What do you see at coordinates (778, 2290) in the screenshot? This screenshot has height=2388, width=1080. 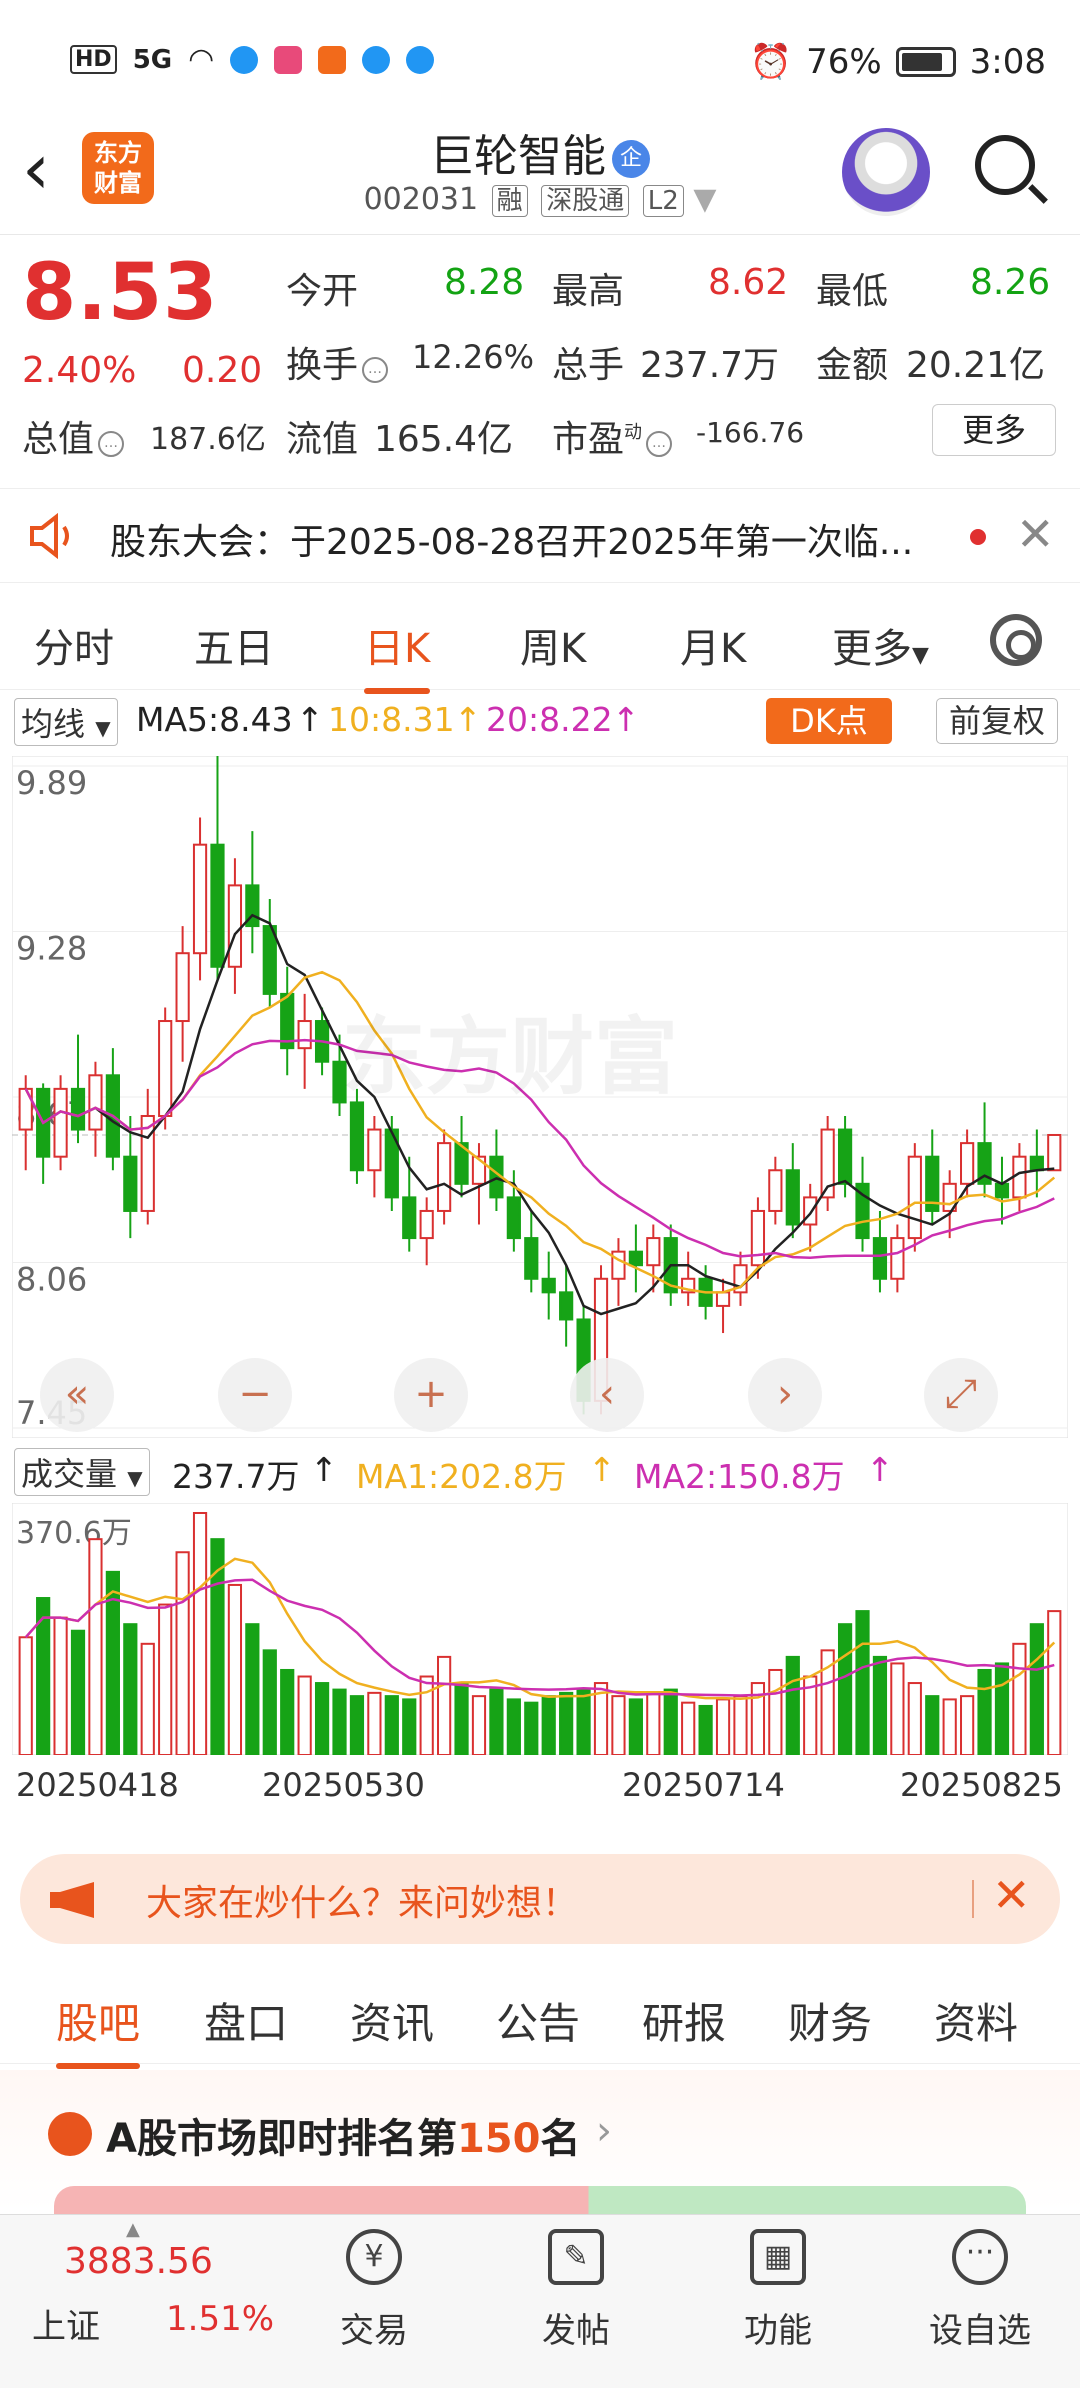 I see `nav-functions: ▦ 功能` at bounding box center [778, 2290].